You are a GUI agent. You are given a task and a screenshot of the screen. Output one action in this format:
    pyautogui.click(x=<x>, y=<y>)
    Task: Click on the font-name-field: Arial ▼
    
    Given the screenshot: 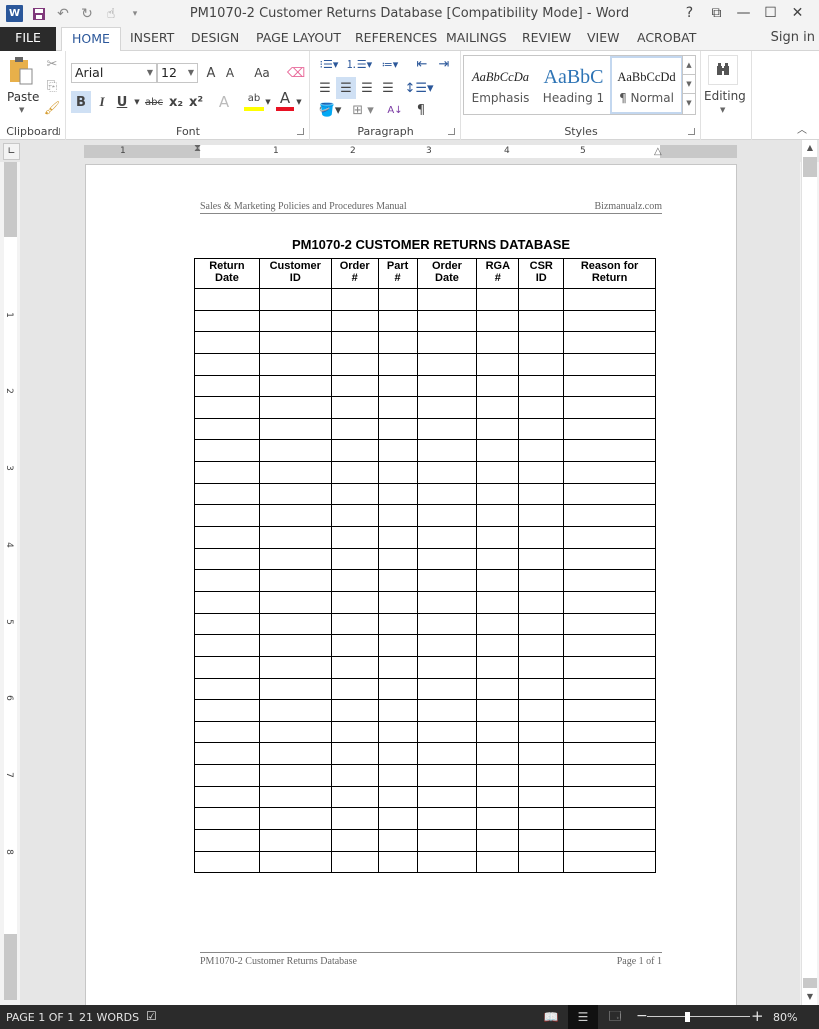 What is the action you would take?
    pyautogui.click(x=114, y=73)
    